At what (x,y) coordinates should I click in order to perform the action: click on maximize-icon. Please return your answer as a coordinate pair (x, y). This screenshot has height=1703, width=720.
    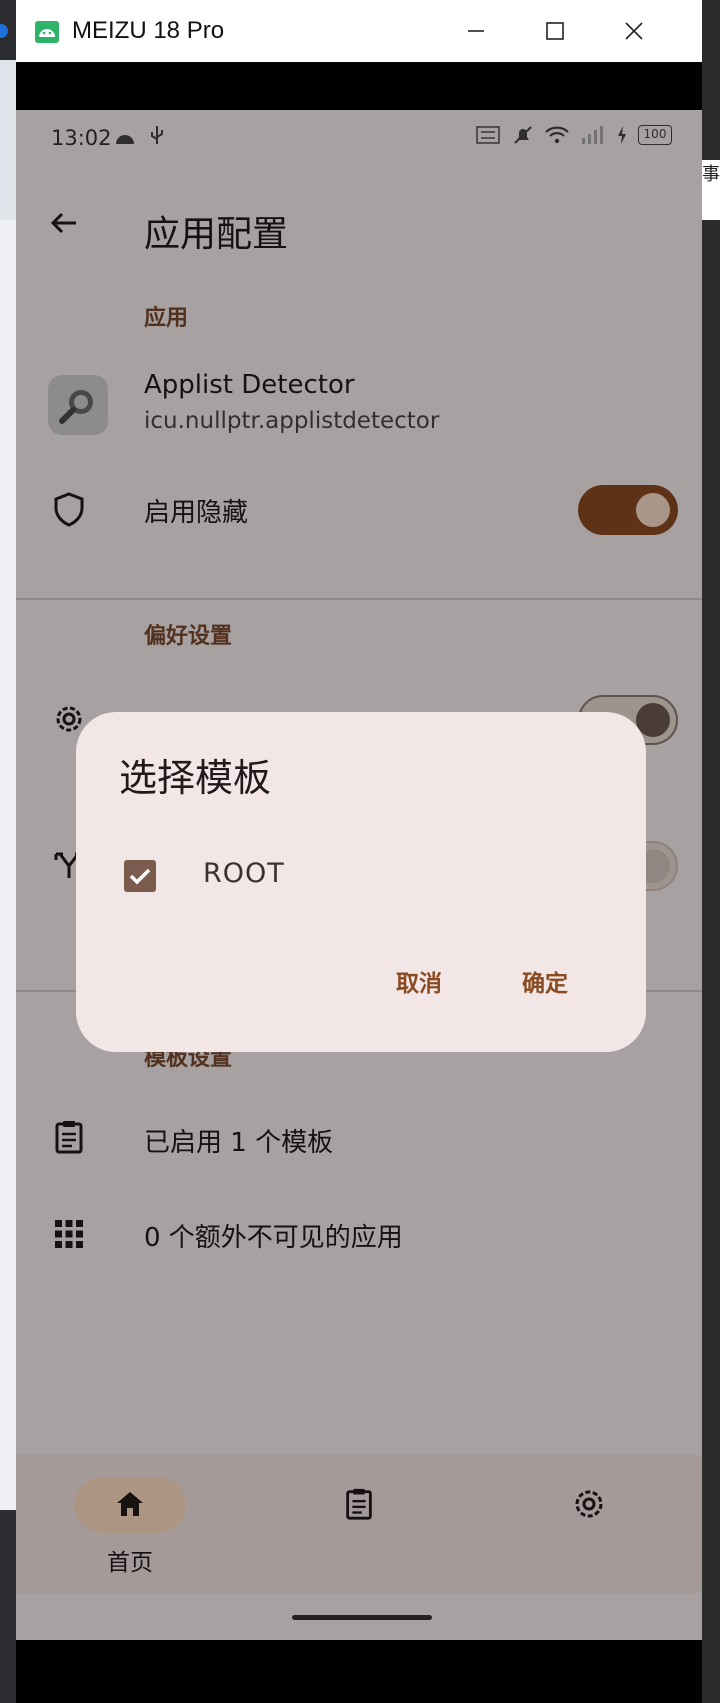
    Looking at the image, I should click on (555, 31).